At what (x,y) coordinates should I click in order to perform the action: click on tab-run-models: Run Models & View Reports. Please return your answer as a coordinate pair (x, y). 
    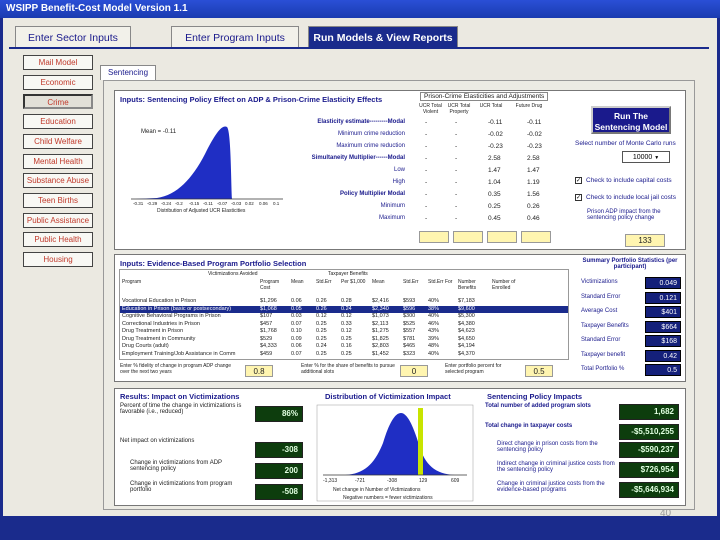
    Looking at the image, I should click on (383, 37).